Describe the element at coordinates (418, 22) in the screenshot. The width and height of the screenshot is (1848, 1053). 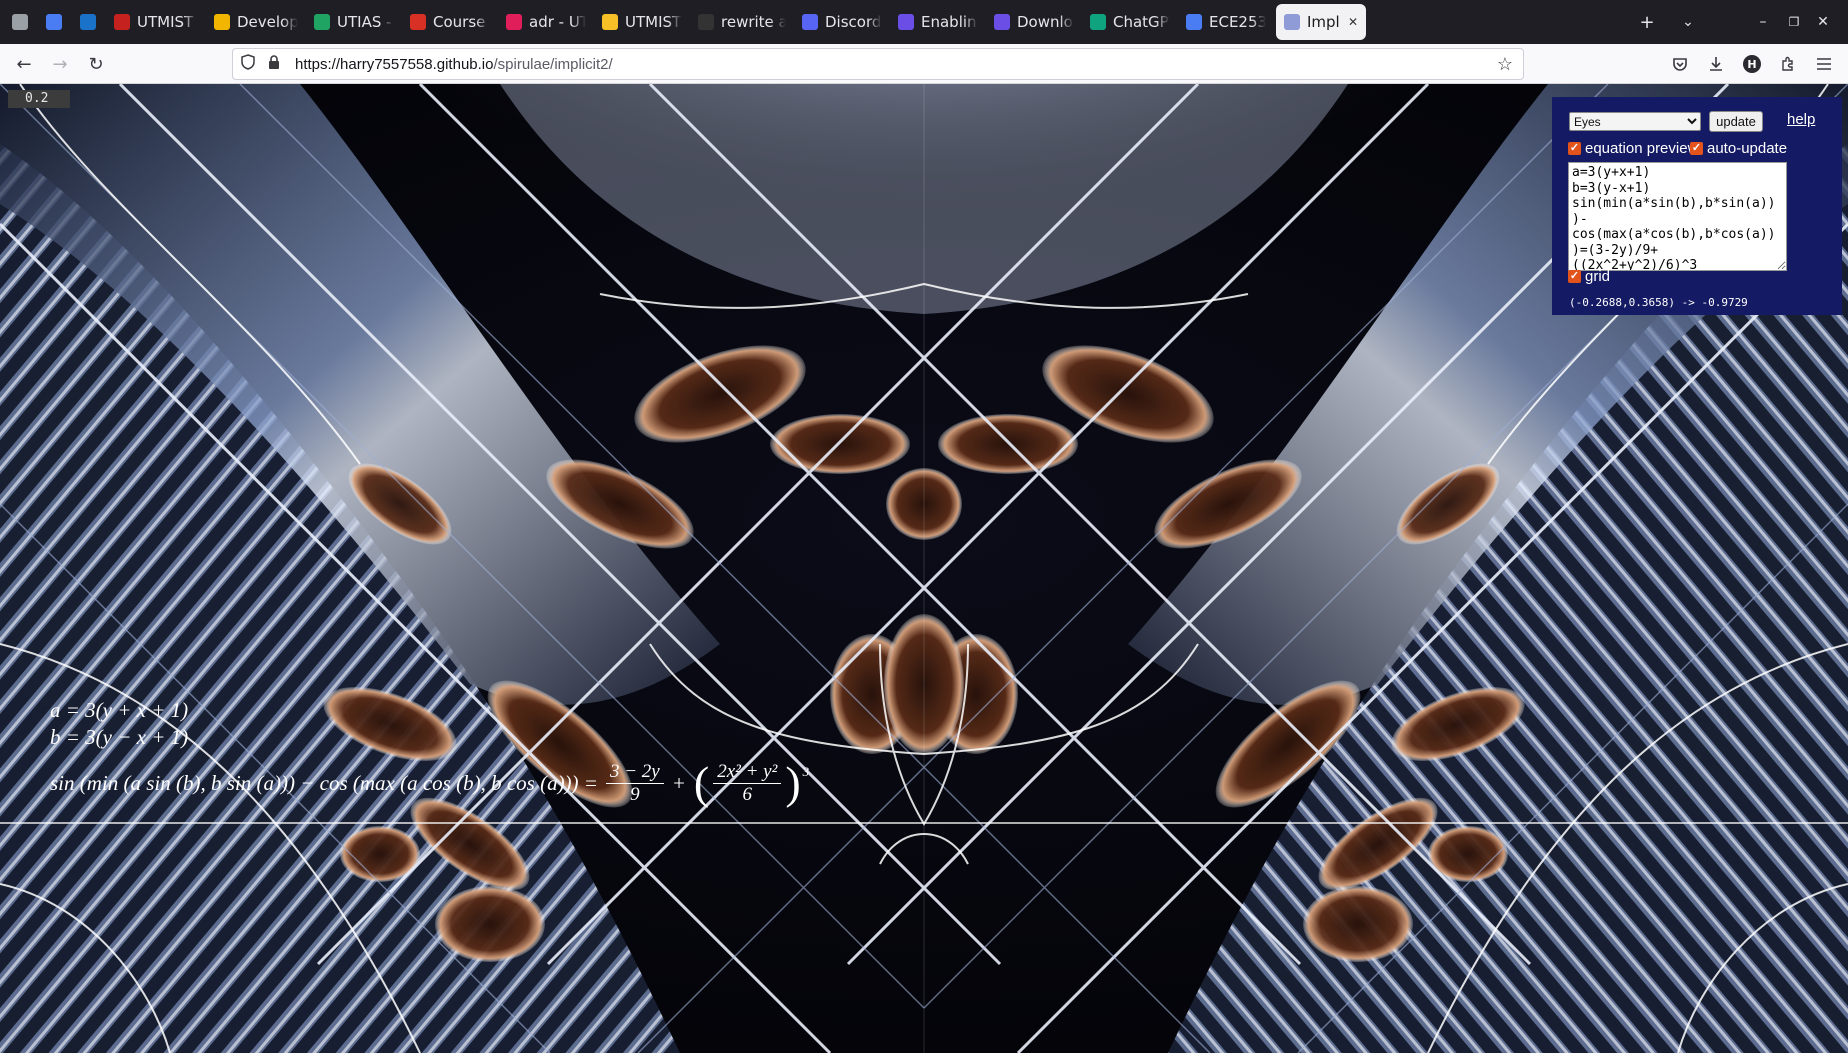
I see `course-icon` at that location.